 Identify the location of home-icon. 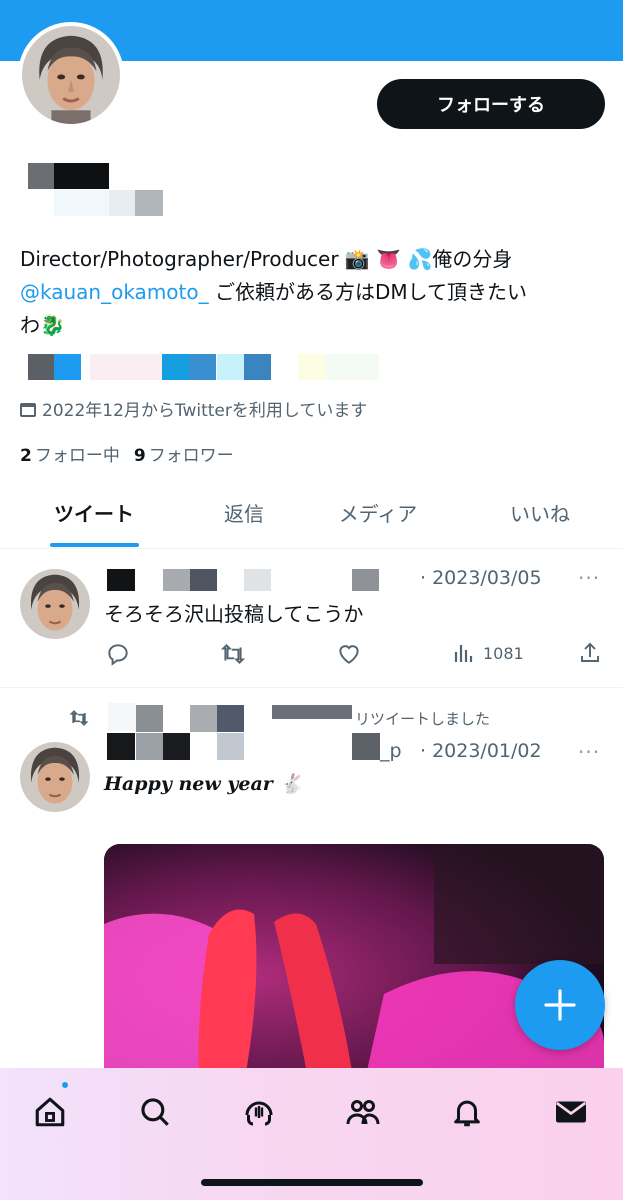
(50, 1112).